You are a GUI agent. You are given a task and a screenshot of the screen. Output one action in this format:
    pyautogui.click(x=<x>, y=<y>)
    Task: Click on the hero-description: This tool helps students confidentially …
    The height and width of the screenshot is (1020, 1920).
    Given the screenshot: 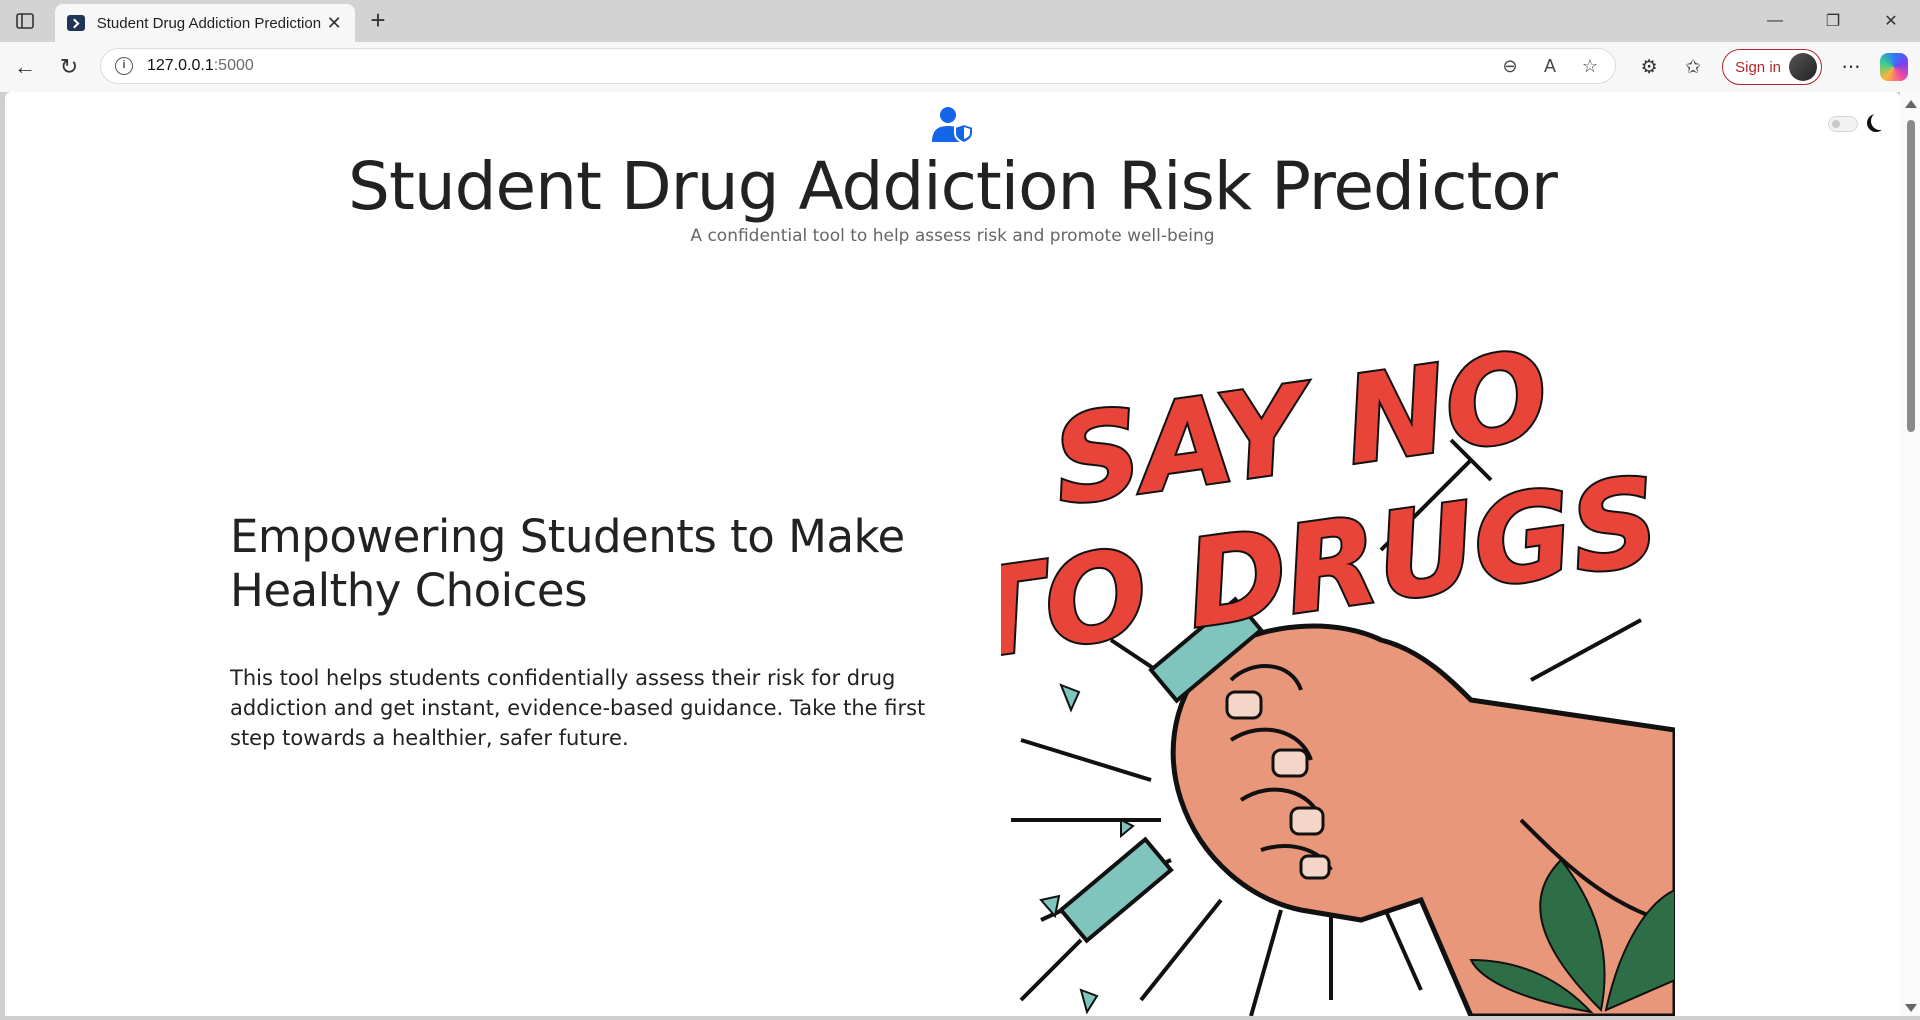 What is the action you would take?
    pyautogui.click(x=578, y=708)
    